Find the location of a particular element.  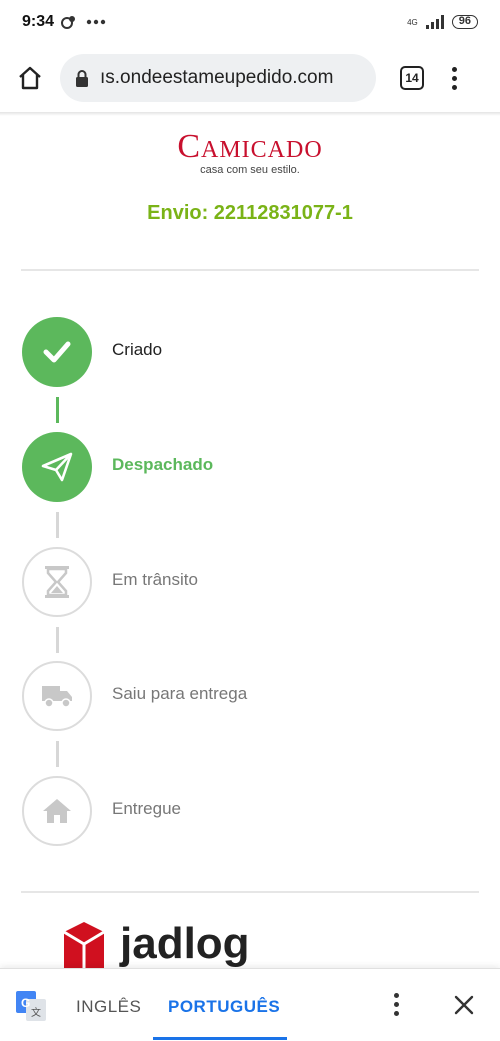

carrier-logo: jadlog is located at coordinates (156, 944).